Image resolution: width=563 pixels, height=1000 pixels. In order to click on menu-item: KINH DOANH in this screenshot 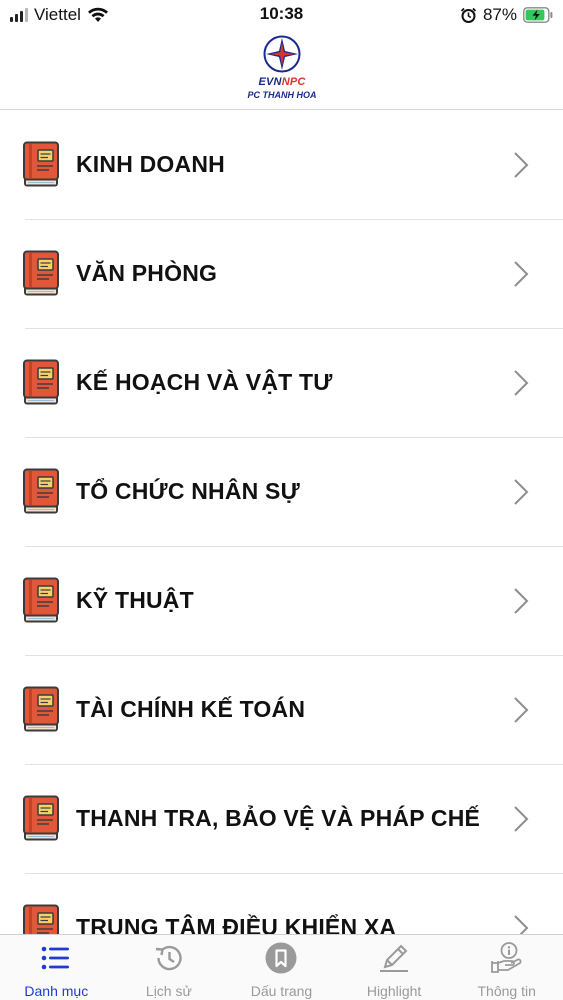, I will do `click(281, 165)`.